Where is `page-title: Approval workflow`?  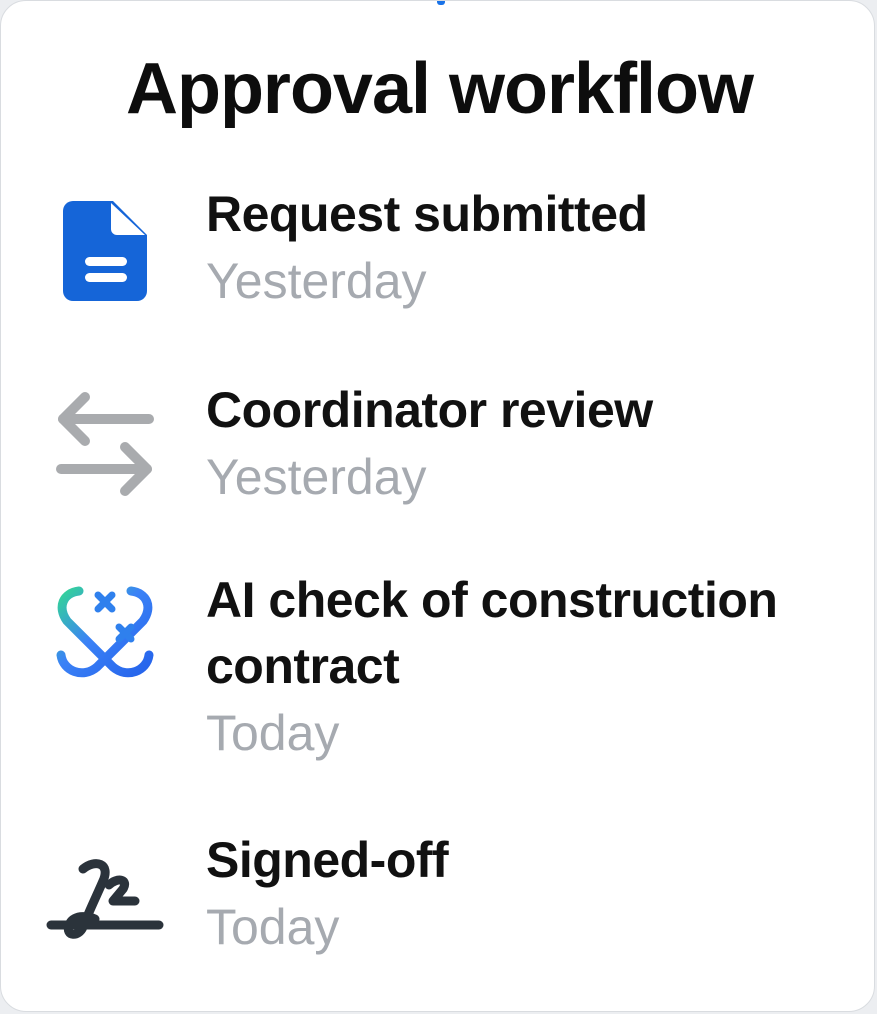
page-title: Approval workflow is located at coordinates (439, 89).